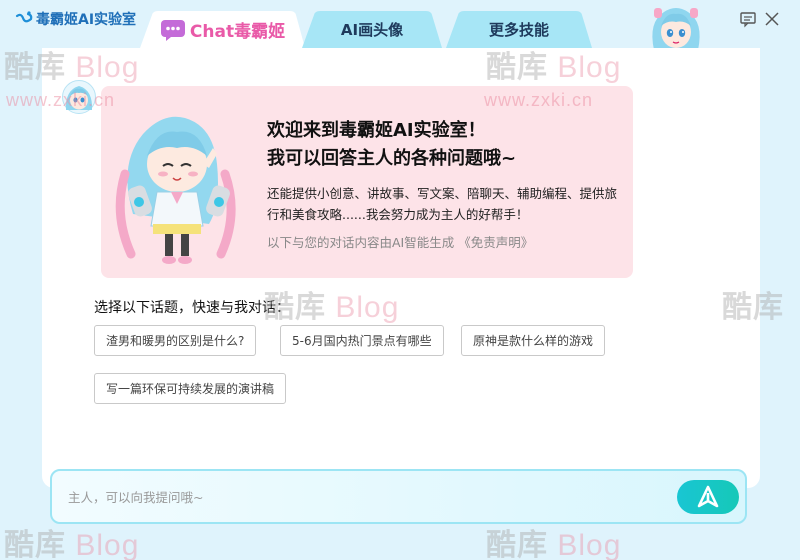  Describe the element at coordinates (24, 17) in the screenshot. I see `swirl-logo-icon` at that location.